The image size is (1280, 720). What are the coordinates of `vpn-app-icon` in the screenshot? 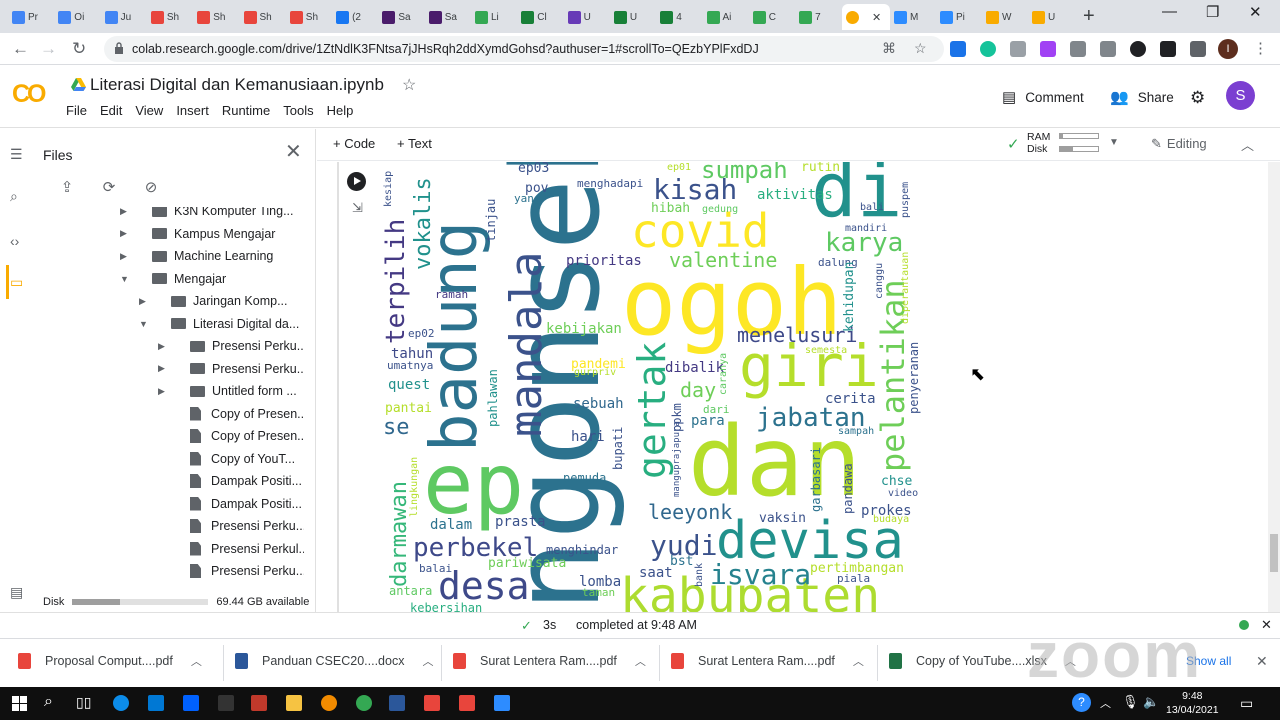 It's located at (329, 703).